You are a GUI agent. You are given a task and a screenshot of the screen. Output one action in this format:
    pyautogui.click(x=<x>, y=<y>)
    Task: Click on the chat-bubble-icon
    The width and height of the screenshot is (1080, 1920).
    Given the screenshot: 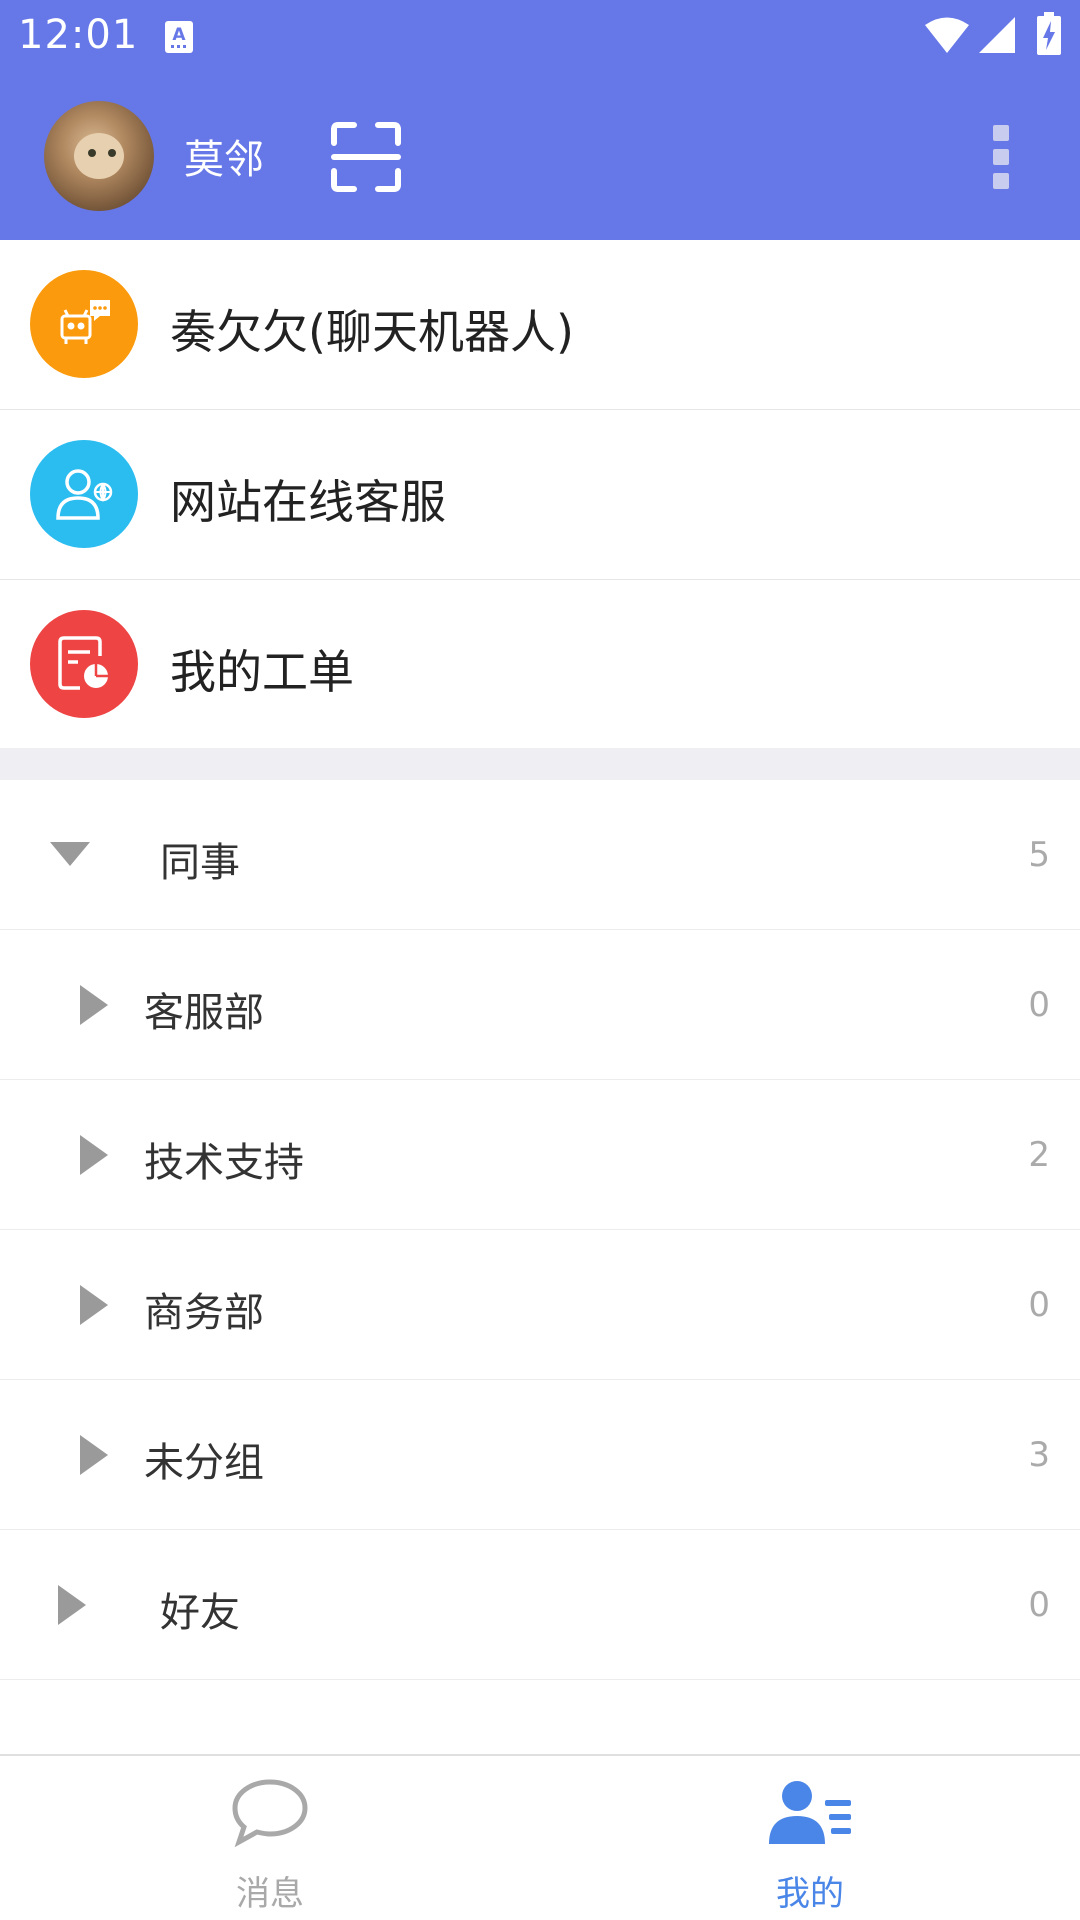 What is the action you would take?
    pyautogui.click(x=270, y=1813)
    